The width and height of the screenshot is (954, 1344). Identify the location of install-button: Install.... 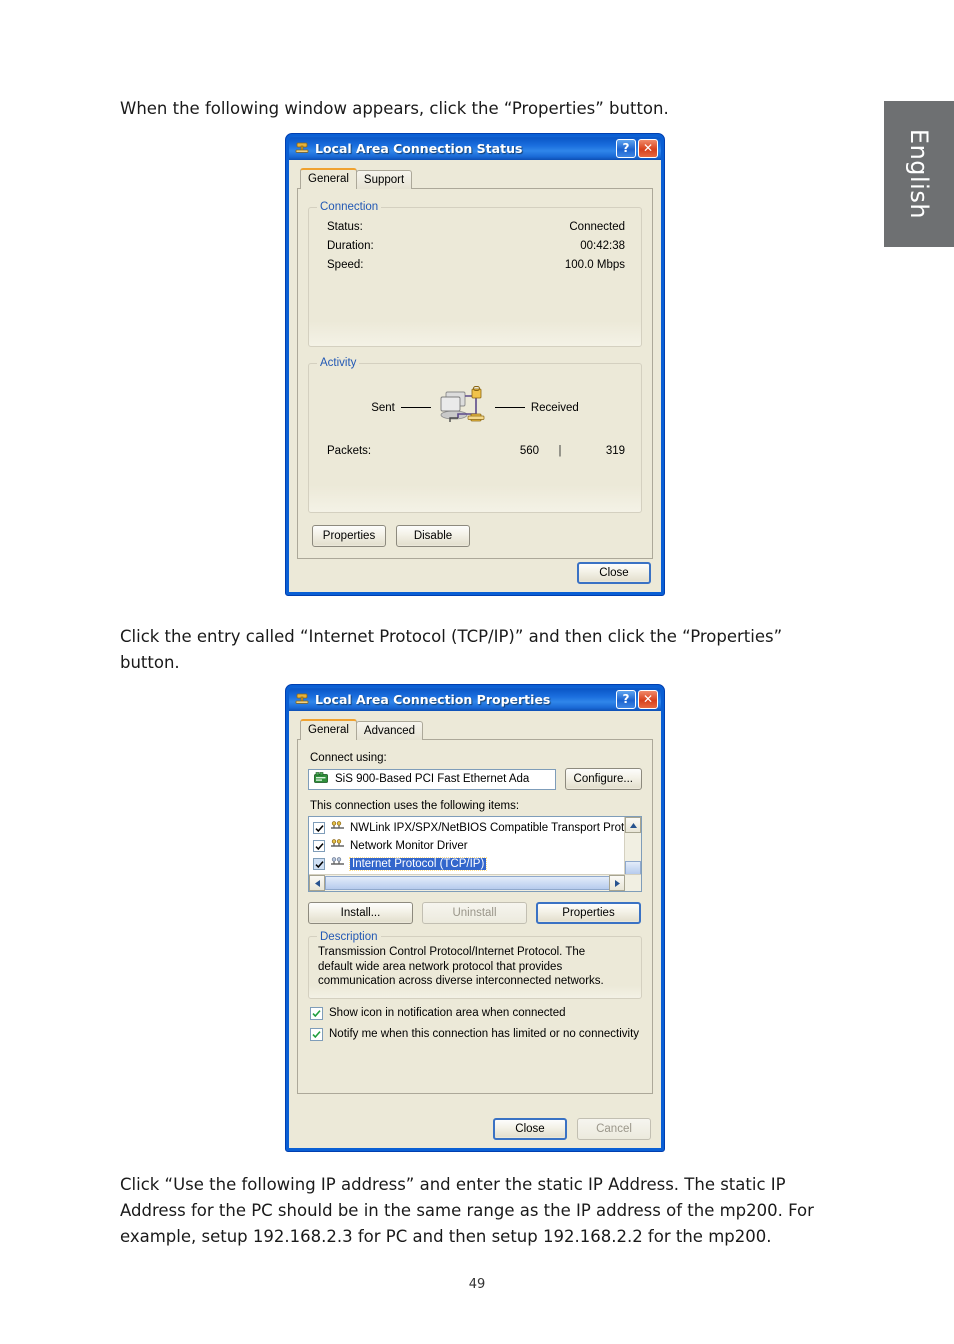
(360, 913).